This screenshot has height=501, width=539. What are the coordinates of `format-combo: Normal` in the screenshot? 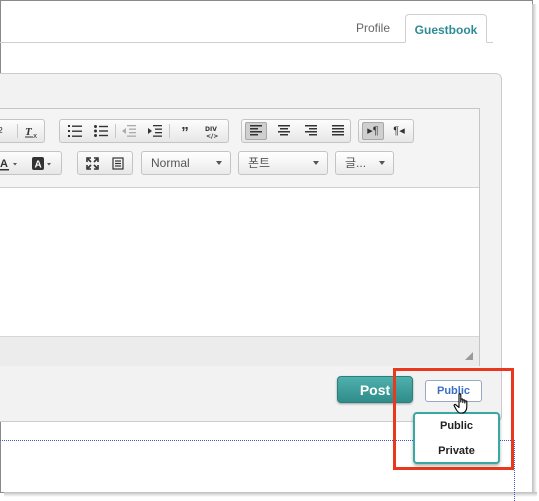 It's located at (186, 163).